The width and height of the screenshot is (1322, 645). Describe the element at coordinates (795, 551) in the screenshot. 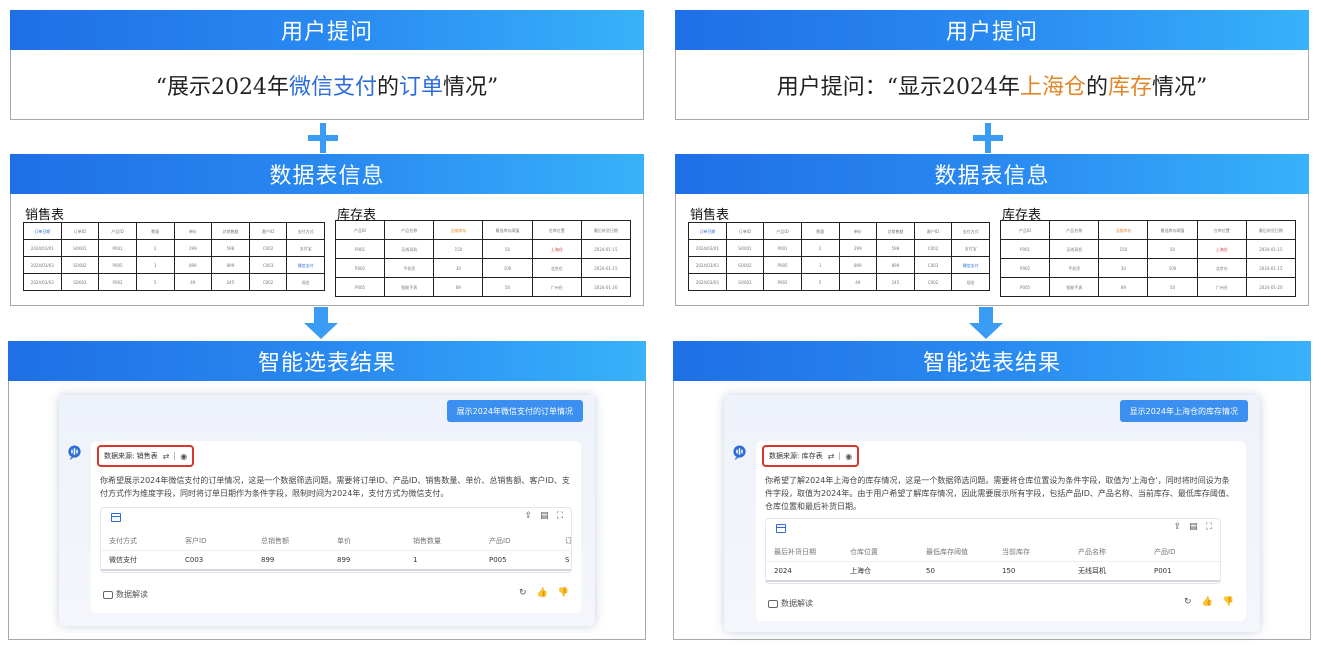

I see `column-header: 最后补货日期` at that location.